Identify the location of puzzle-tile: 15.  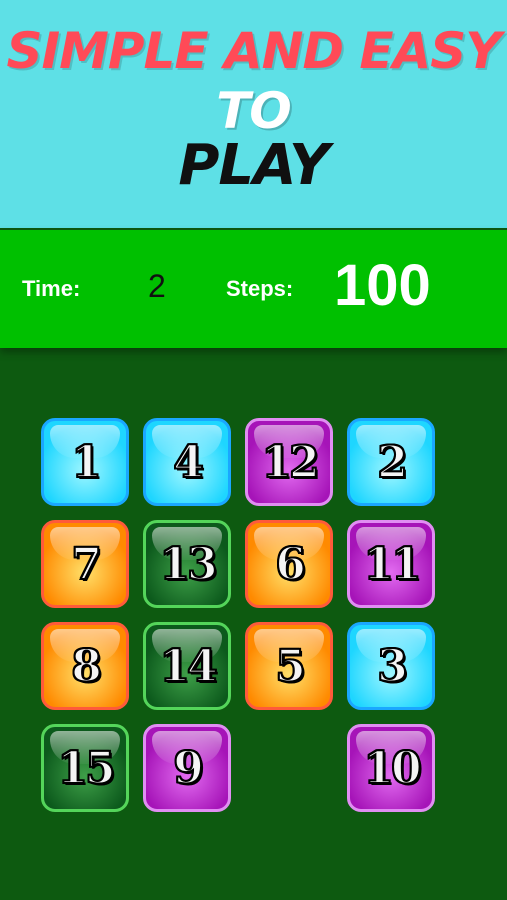
(85, 768).